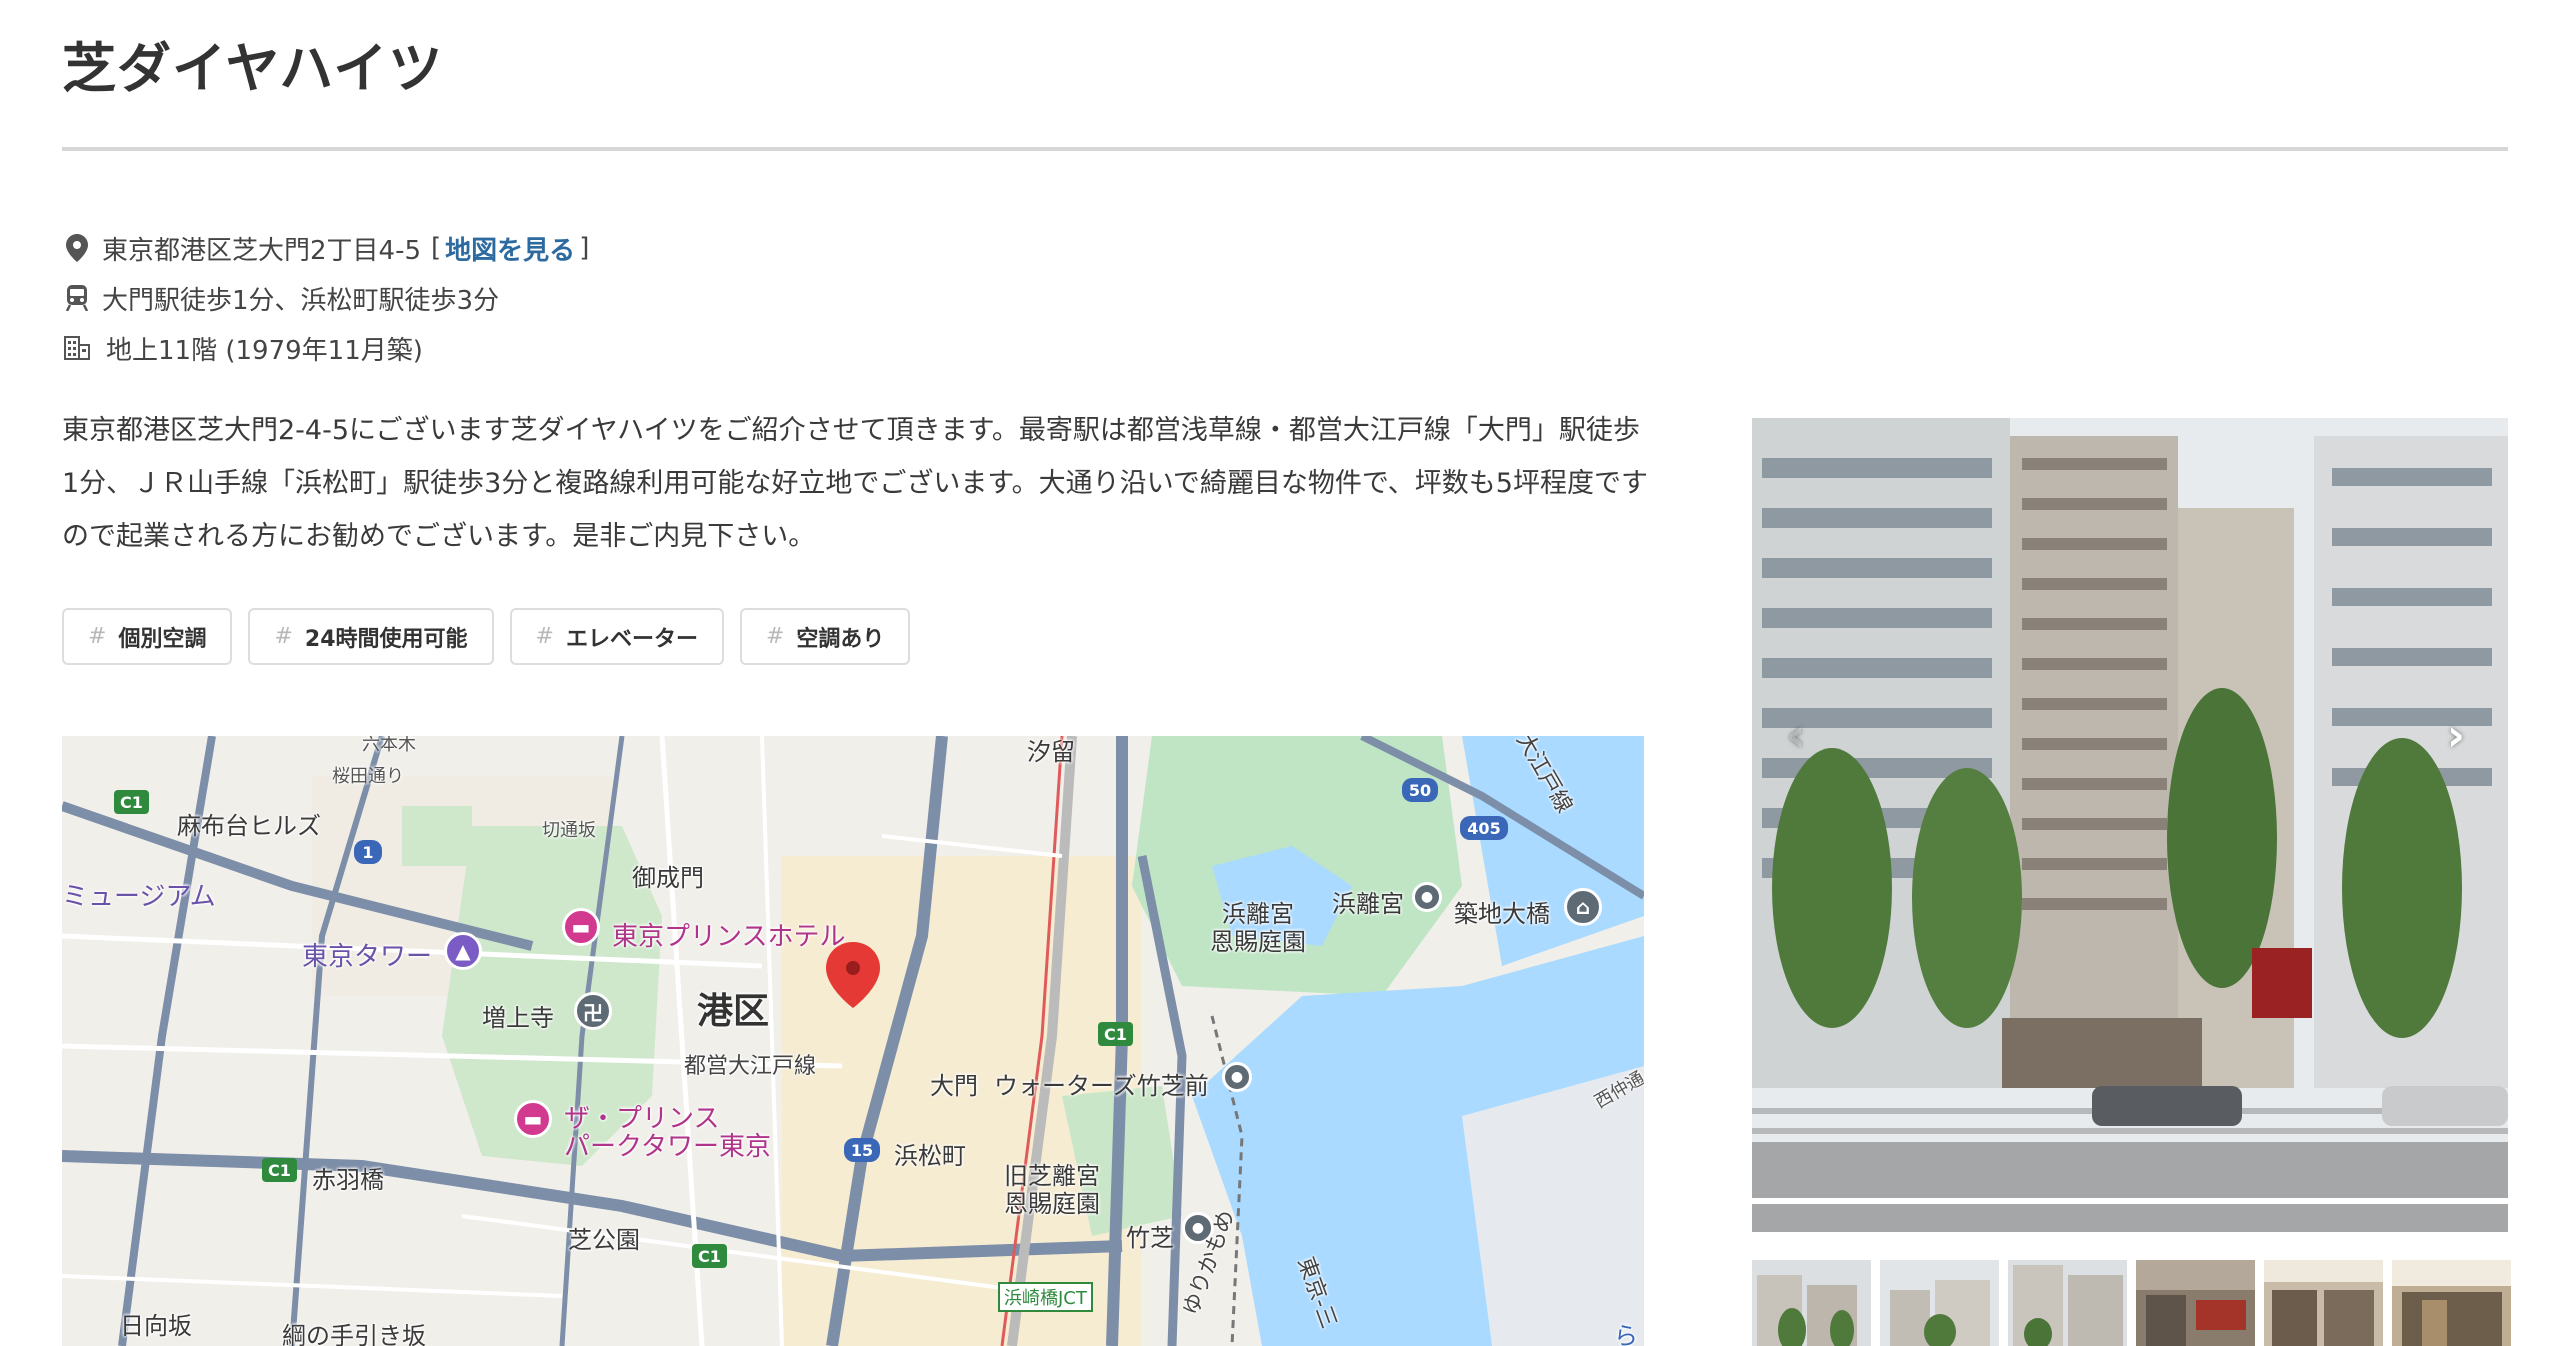 The image size is (2560, 1346). Describe the element at coordinates (1583, 907) in the screenshot. I see `bridge-icon: ⌂` at that location.